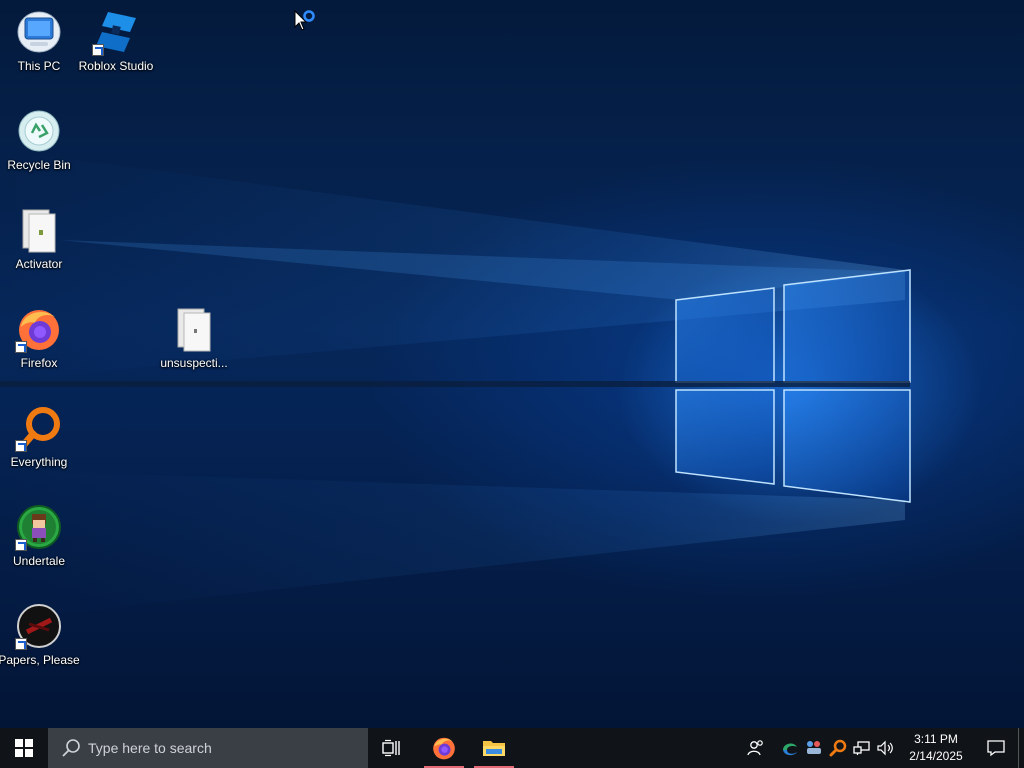  I want to click on search-icon, so click(71, 748).